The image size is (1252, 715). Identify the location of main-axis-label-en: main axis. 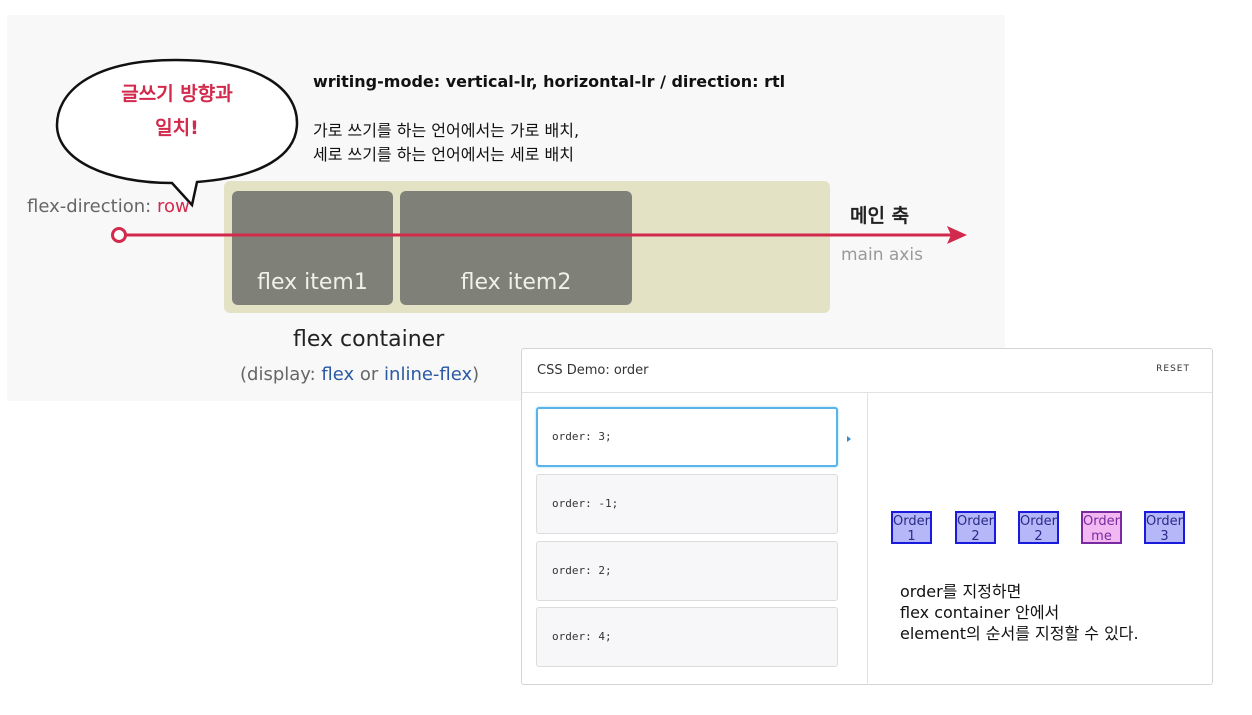
(882, 255).